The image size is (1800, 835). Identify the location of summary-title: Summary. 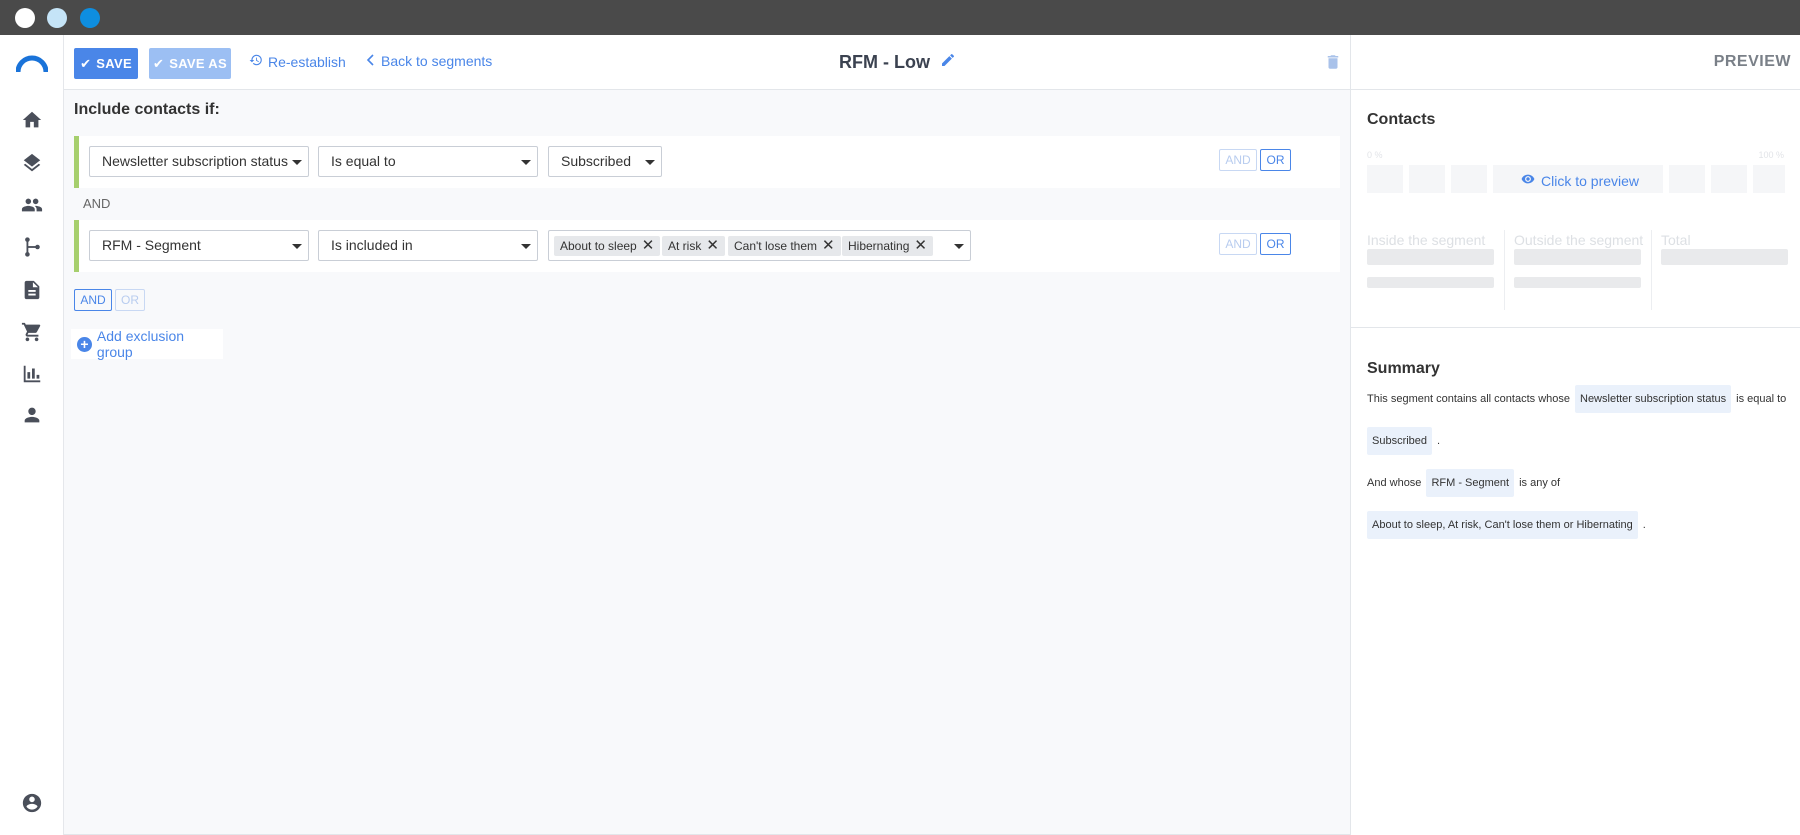
(1403, 368).